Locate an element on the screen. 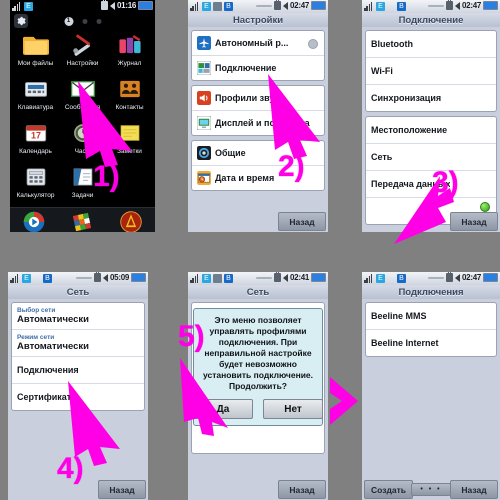 Image resolution: width=500 pixels, height=500 pixels. speaker-icon is located at coordinates (286, 277).